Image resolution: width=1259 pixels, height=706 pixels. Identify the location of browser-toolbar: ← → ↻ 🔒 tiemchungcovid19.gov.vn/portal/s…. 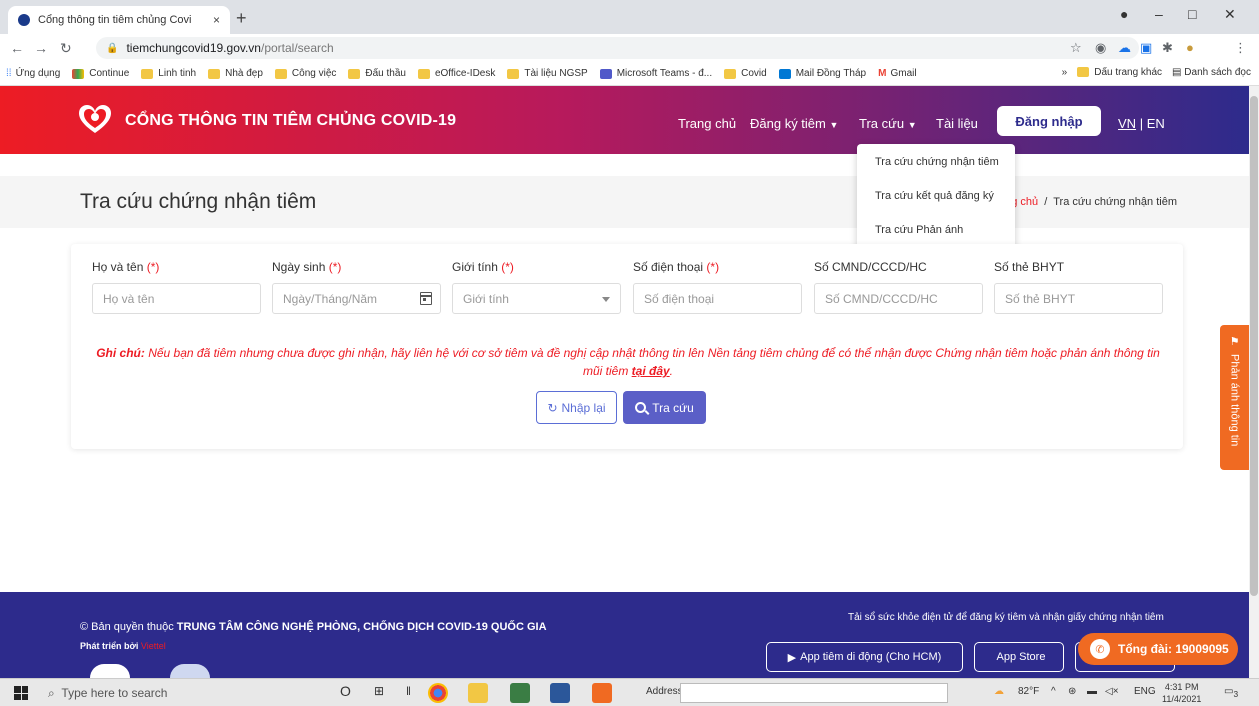
(629, 48).